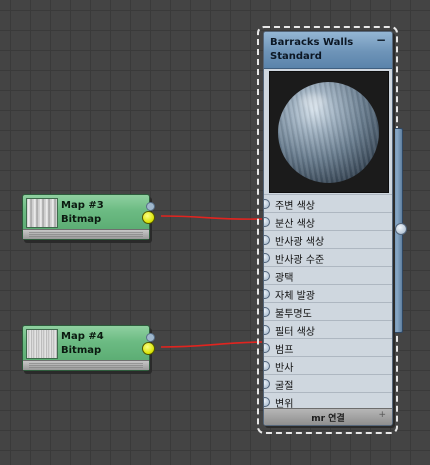 The image size is (430, 465). Describe the element at coordinates (284, 278) in the screenshot. I see `slot-label: 광택` at that location.